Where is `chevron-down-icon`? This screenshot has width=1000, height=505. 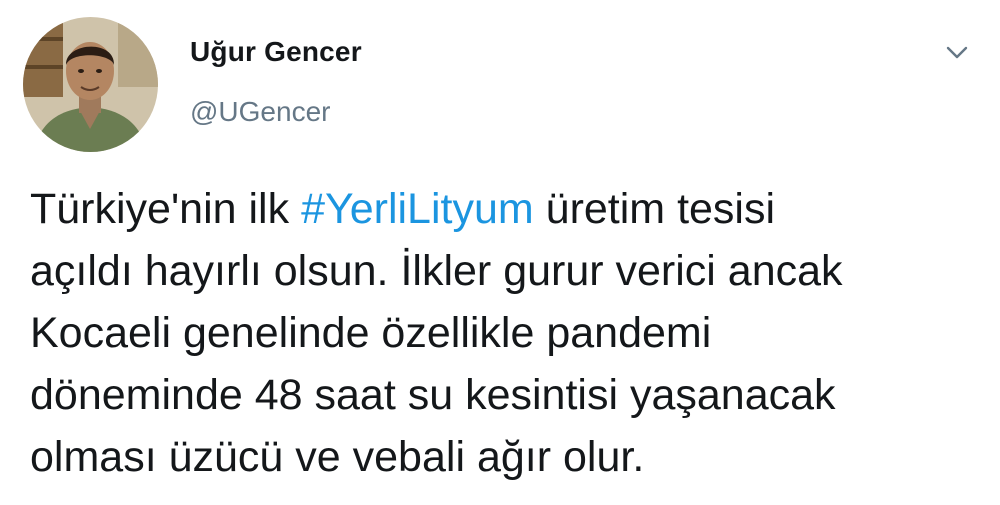 chevron-down-icon is located at coordinates (957, 52).